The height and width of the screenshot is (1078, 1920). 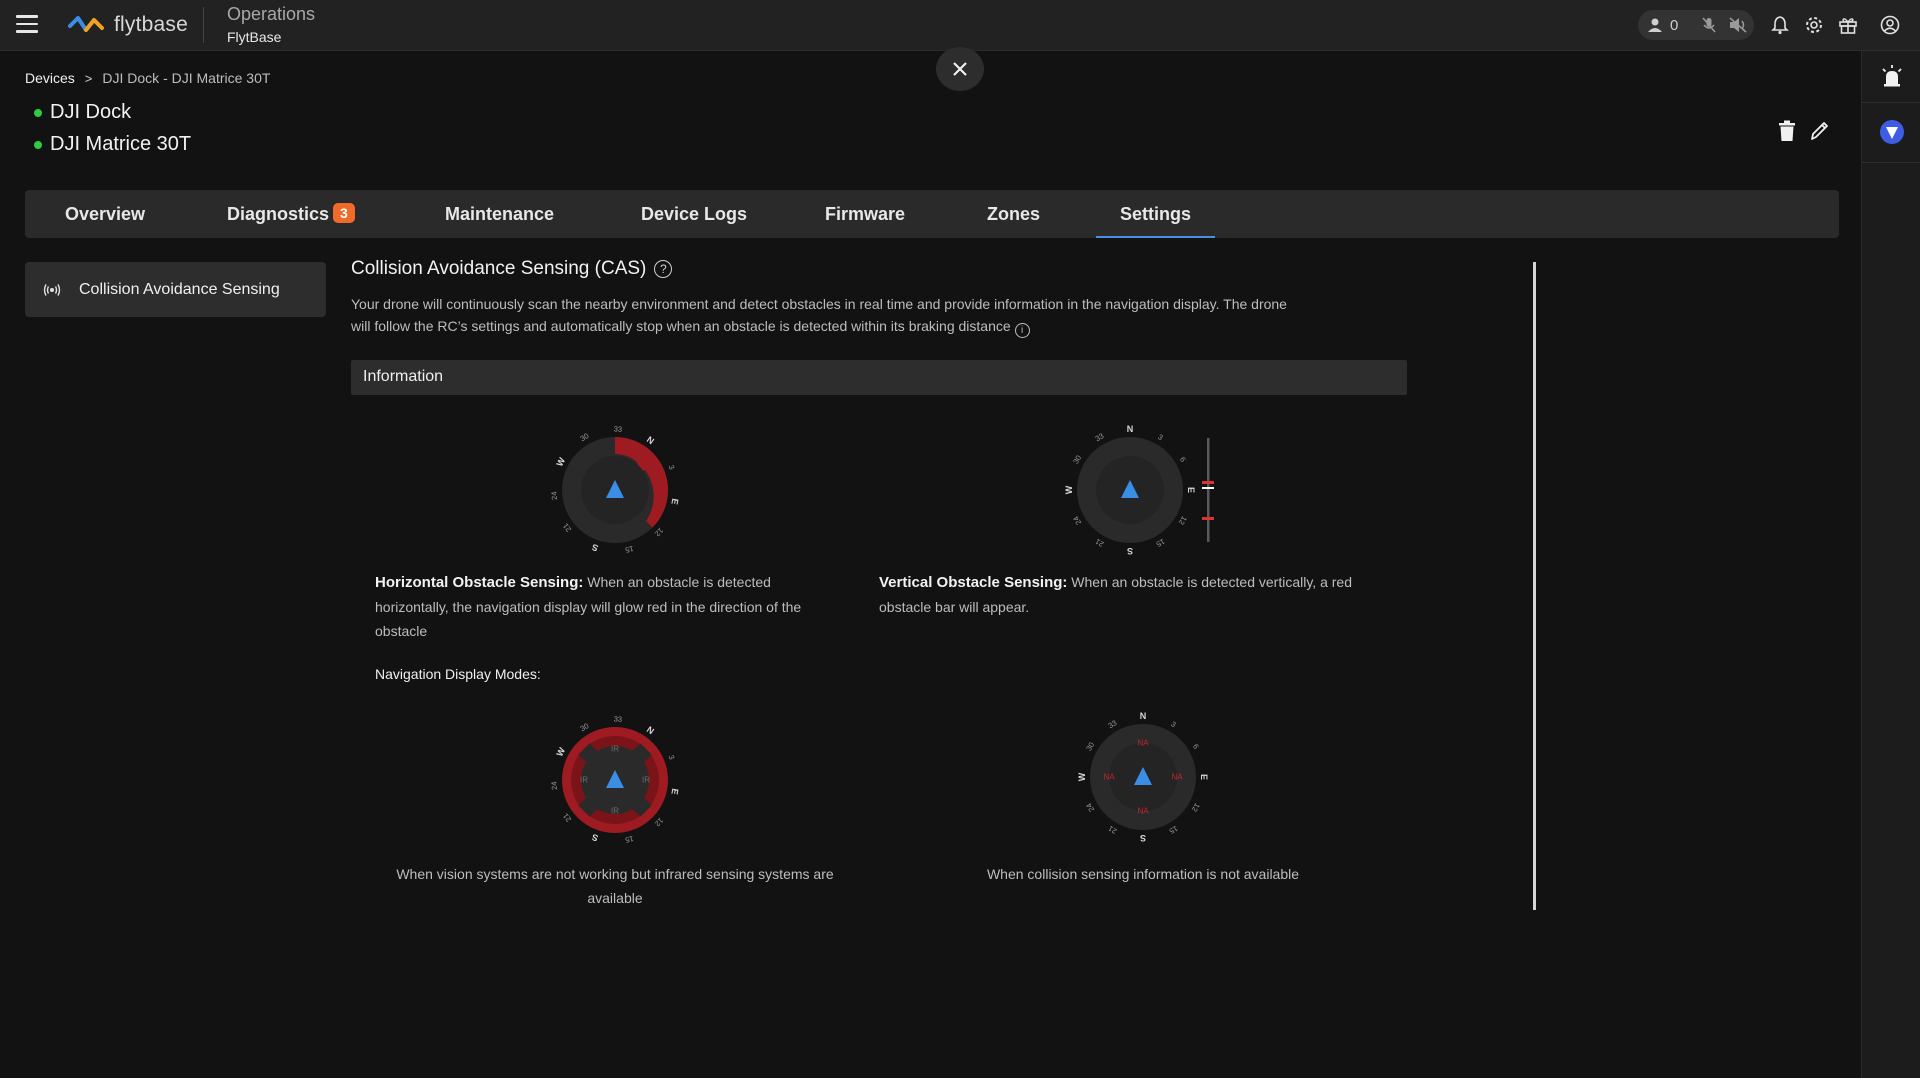 What do you see at coordinates (254, 37) in the screenshot?
I see `org-name: FlytBase` at bounding box center [254, 37].